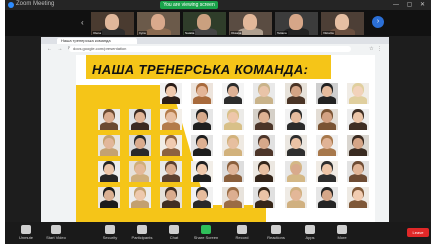 The height and width of the screenshot is (244, 431). I want to click on toolbar-button: Record, so click(242, 233).